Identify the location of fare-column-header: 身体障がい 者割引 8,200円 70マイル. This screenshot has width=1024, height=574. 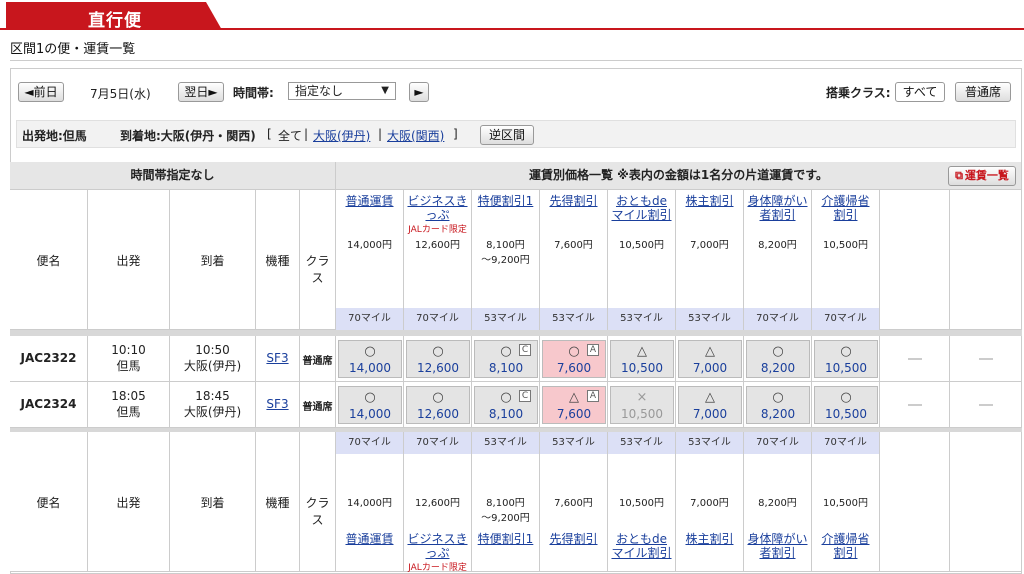
(778, 502).